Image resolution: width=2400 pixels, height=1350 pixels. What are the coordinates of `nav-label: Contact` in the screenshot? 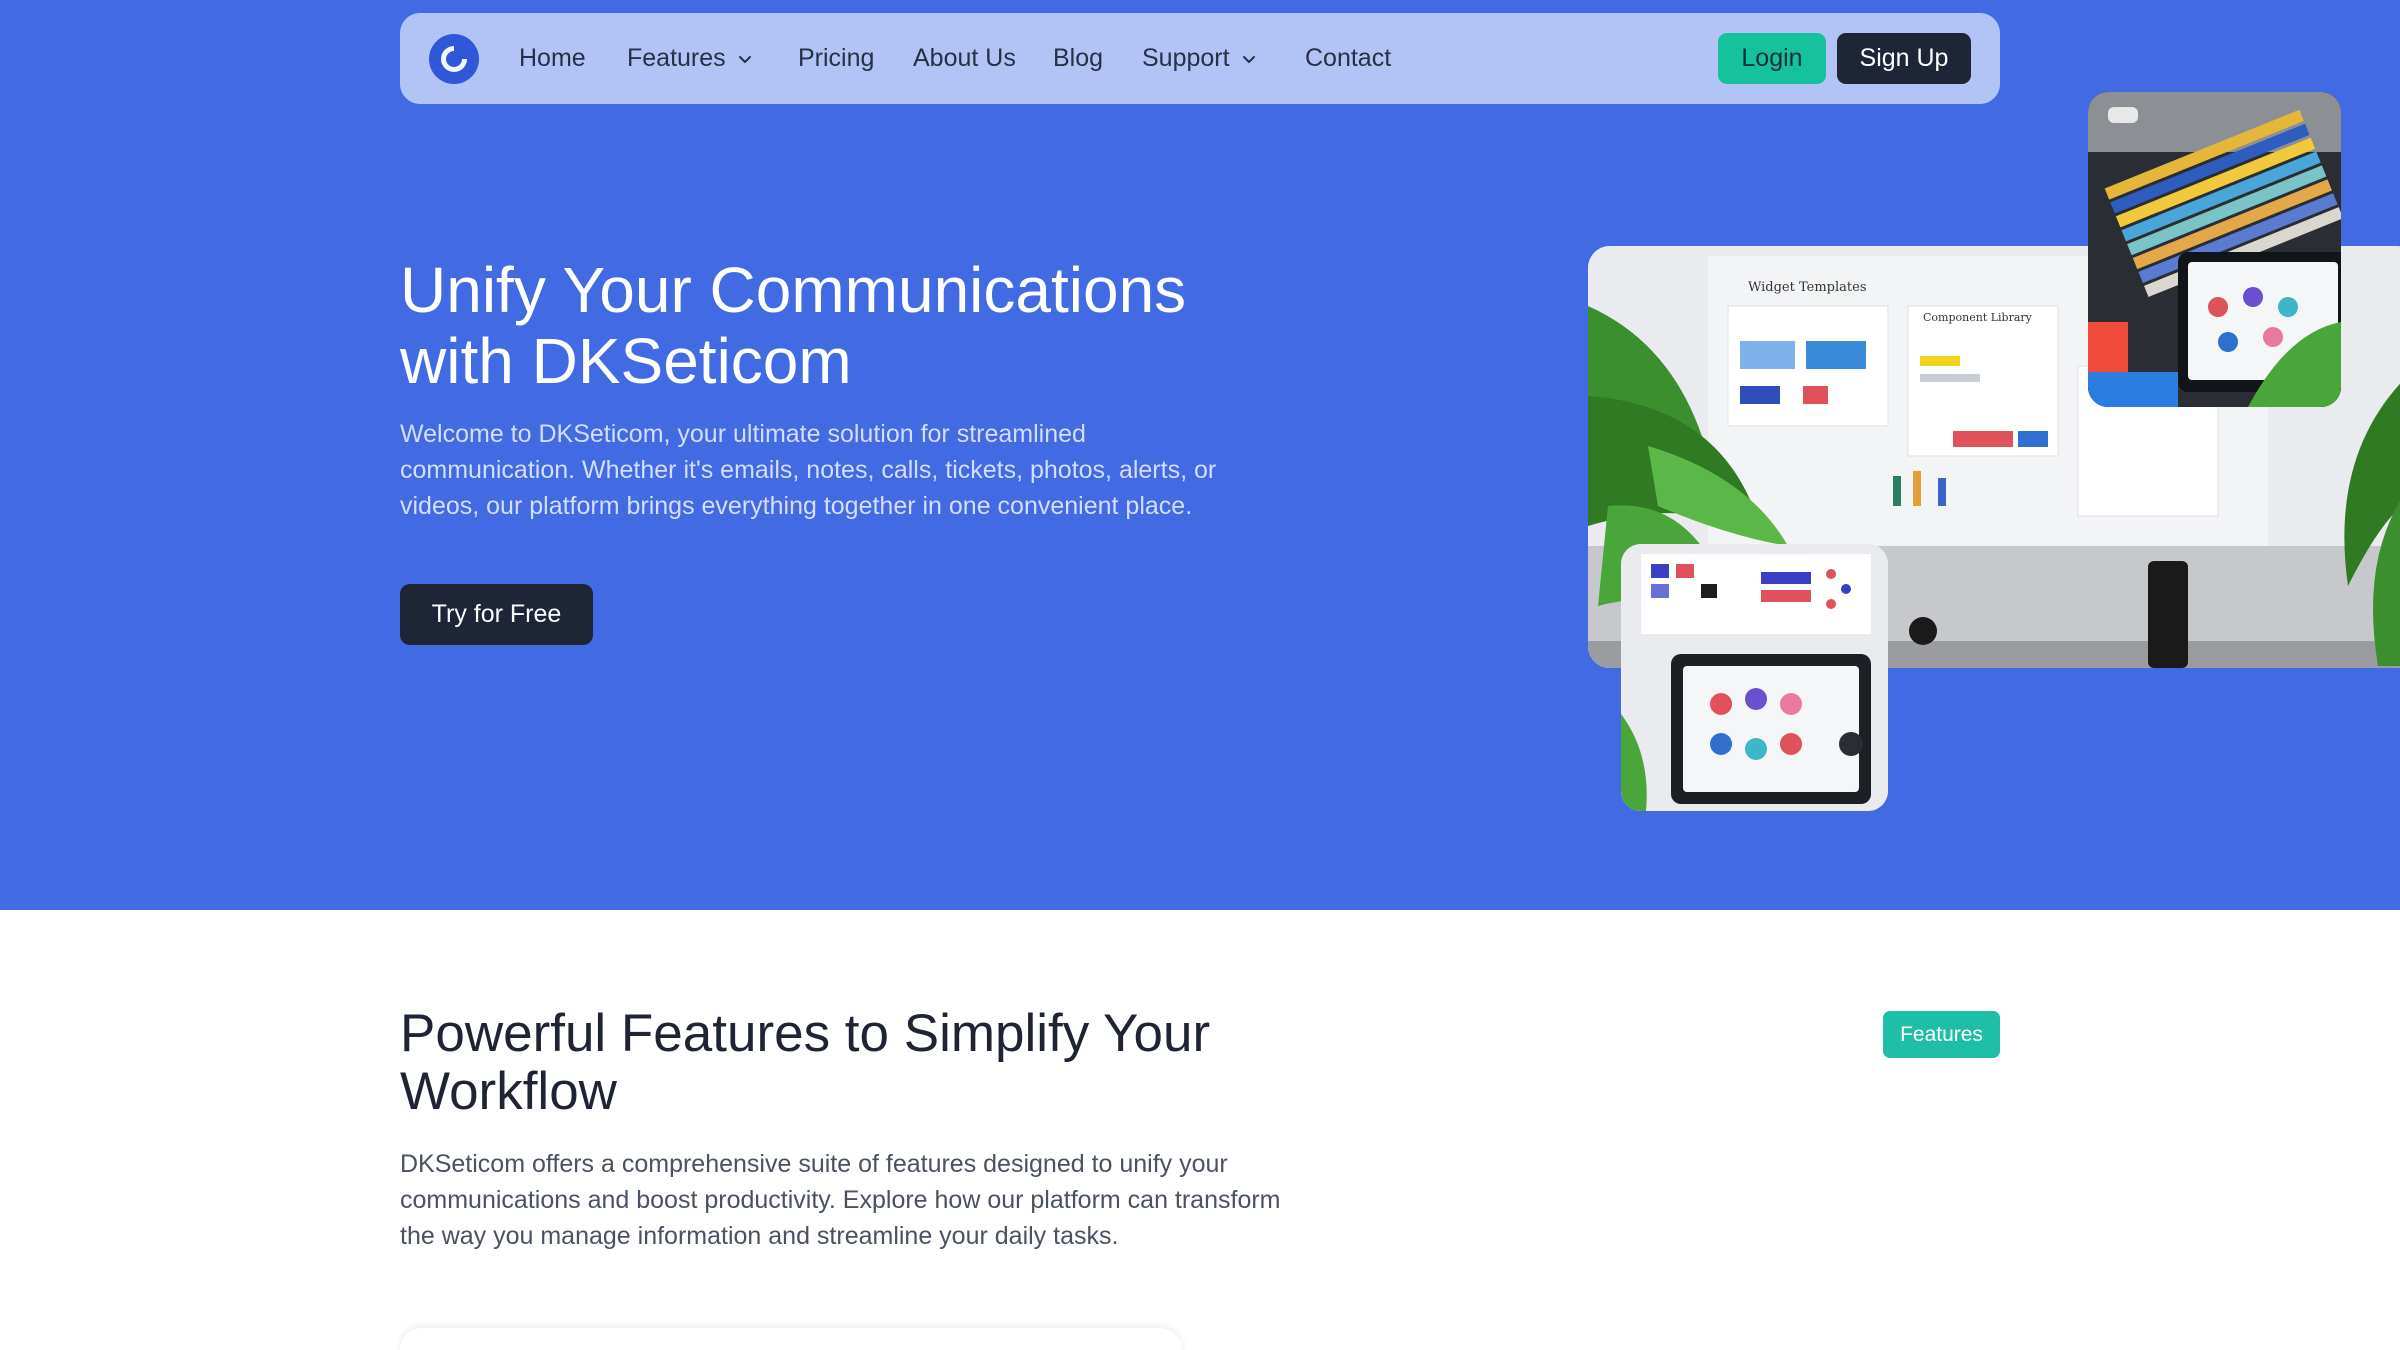 It's located at (1348, 58).